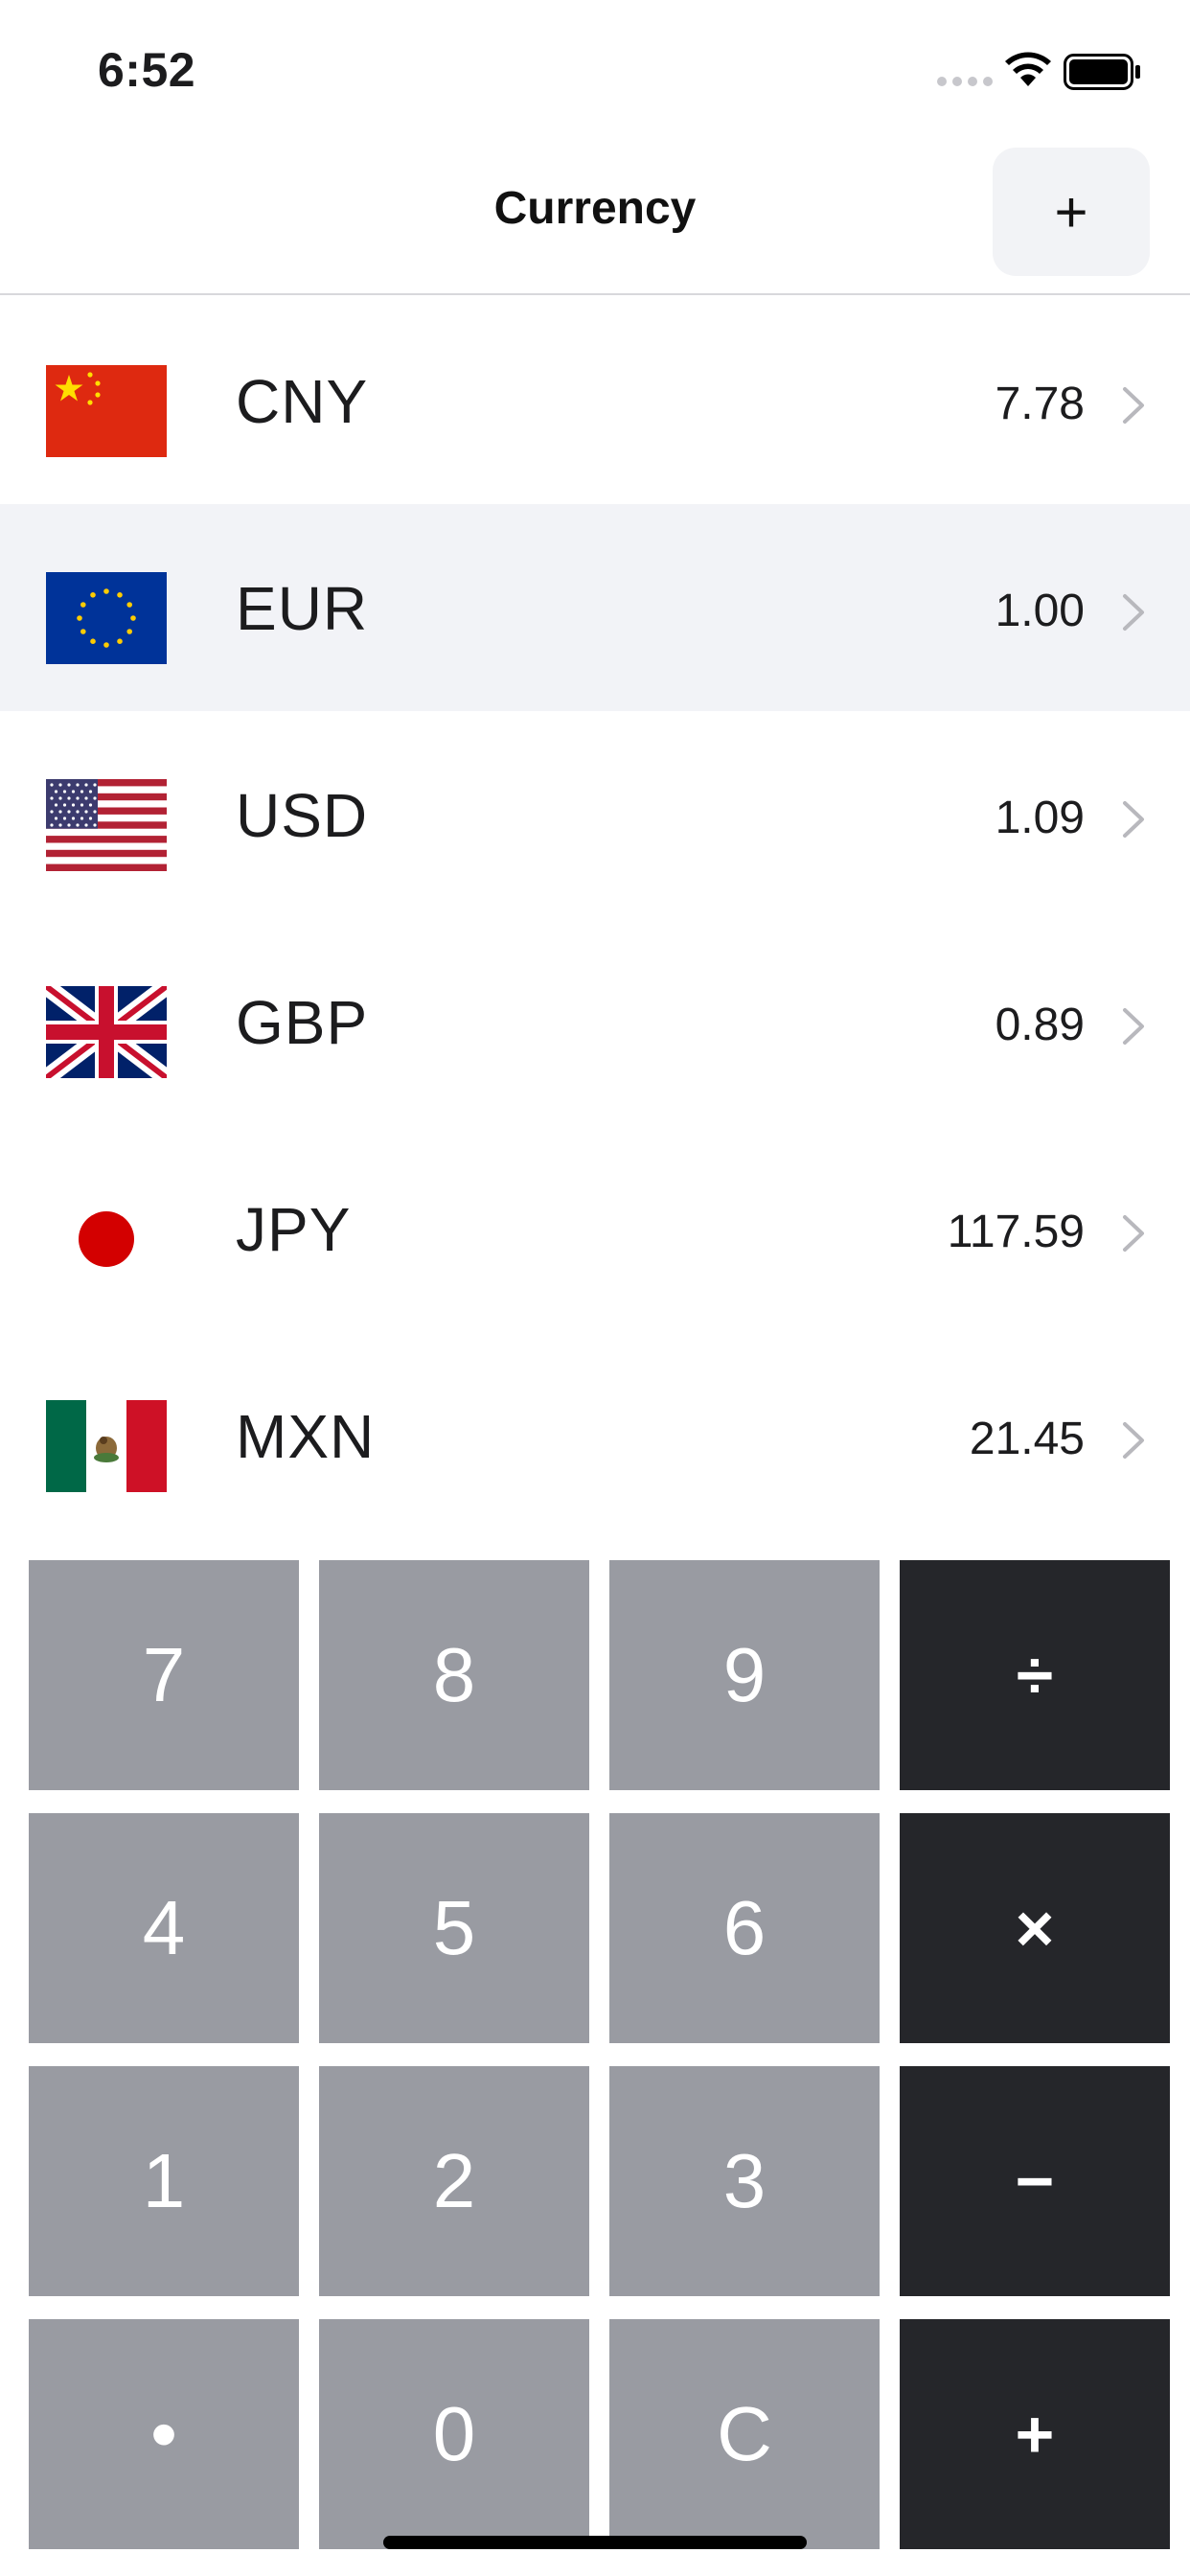 The height and width of the screenshot is (2576, 1190). Describe the element at coordinates (1035, 2434) in the screenshot. I see `key-add: +` at that location.